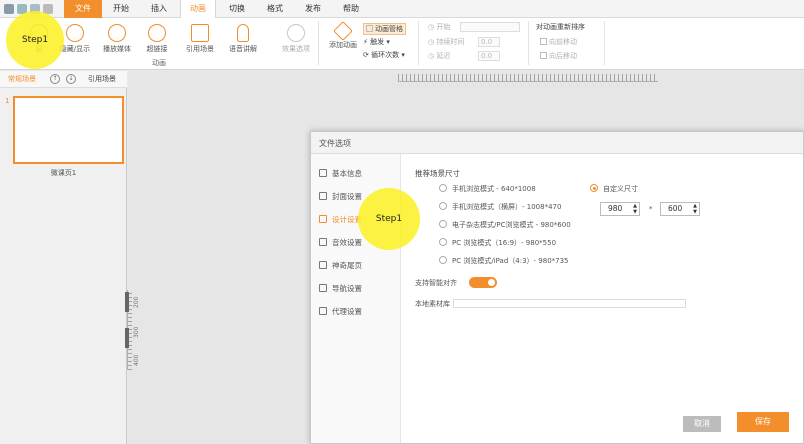 This screenshot has height=444, width=804. I want to click on mic-icon, so click(243, 33).